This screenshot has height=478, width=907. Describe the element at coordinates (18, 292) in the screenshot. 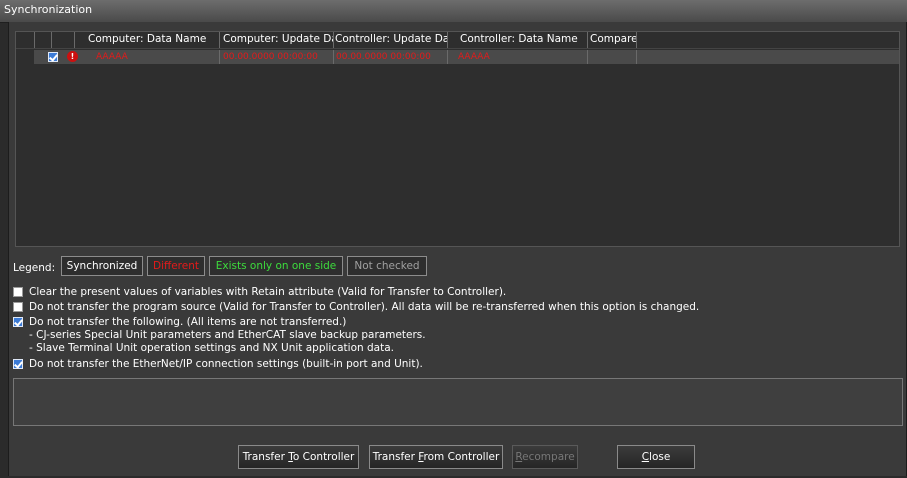

I see `option-clear-retain-checkbox` at that location.